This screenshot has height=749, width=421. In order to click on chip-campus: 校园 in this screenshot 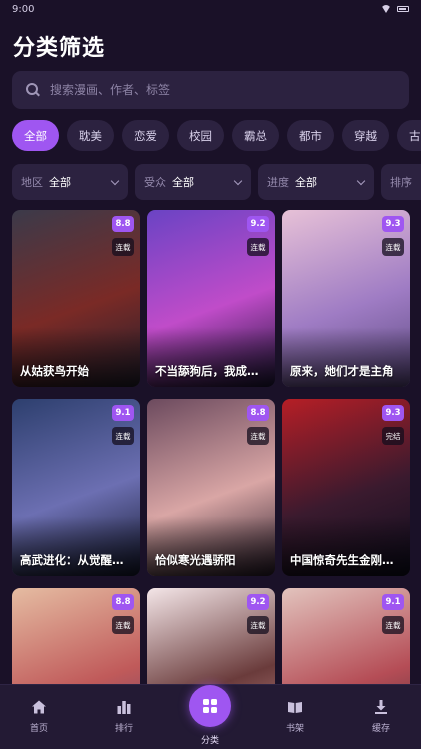, I will do `click(200, 135)`.